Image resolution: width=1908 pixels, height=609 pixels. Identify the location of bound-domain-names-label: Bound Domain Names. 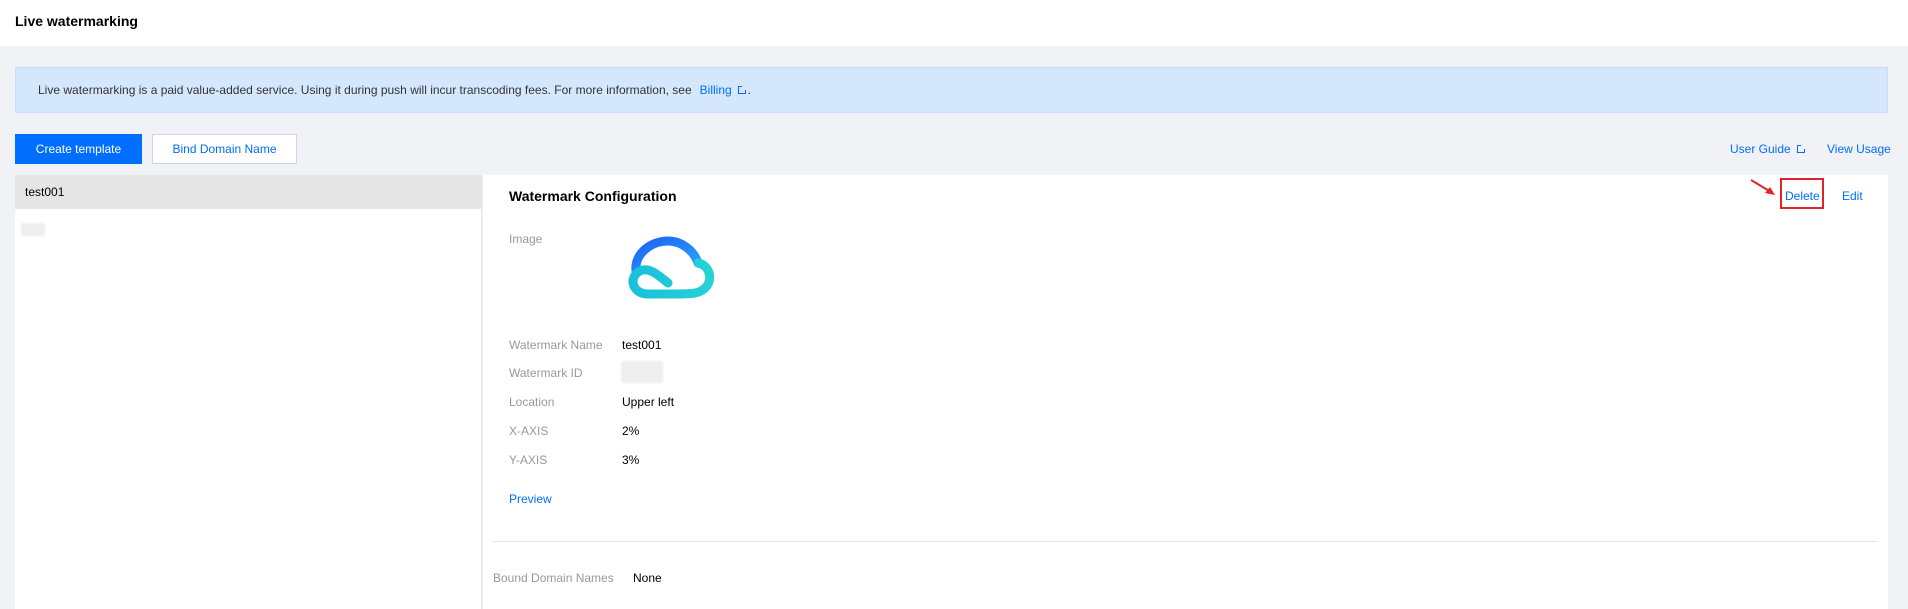
(553, 578).